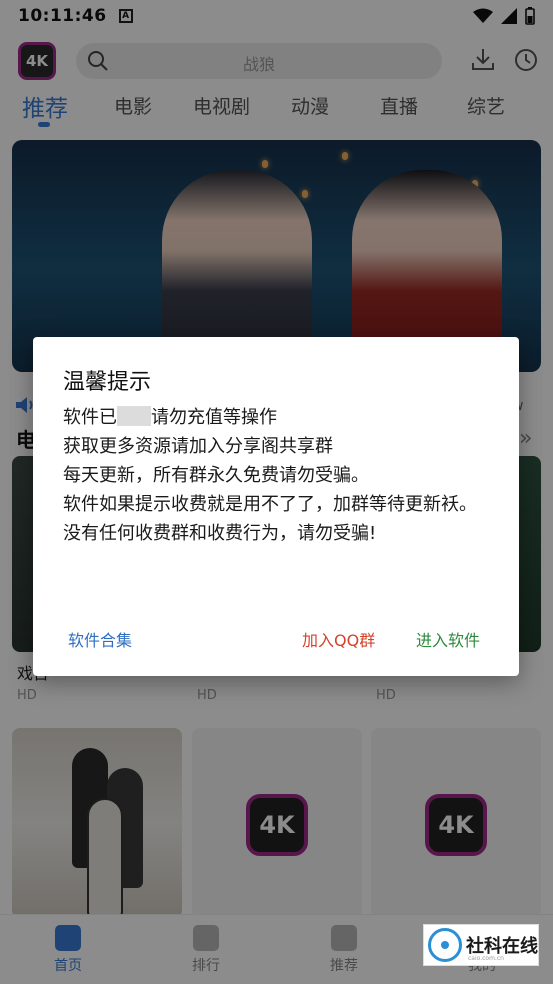 Image resolution: width=553 pixels, height=984 pixels. I want to click on join-qq-group-button: 加入QQ群, so click(338, 639).